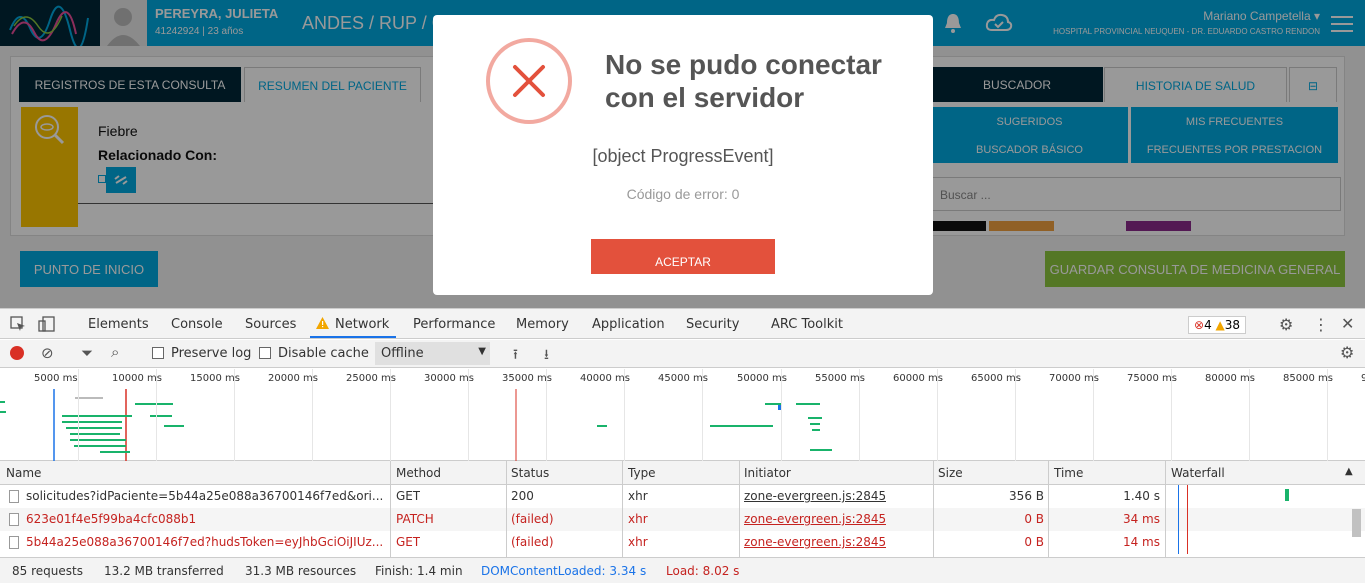 The height and width of the screenshot is (583, 1365). Describe the element at coordinates (17, 353) in the screenshot. I see `record-icon` at that location.